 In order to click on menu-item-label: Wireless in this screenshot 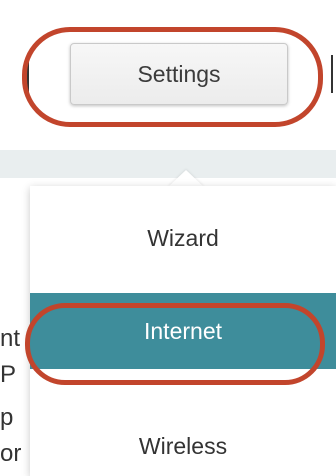, I will do `click(183, 445)`.